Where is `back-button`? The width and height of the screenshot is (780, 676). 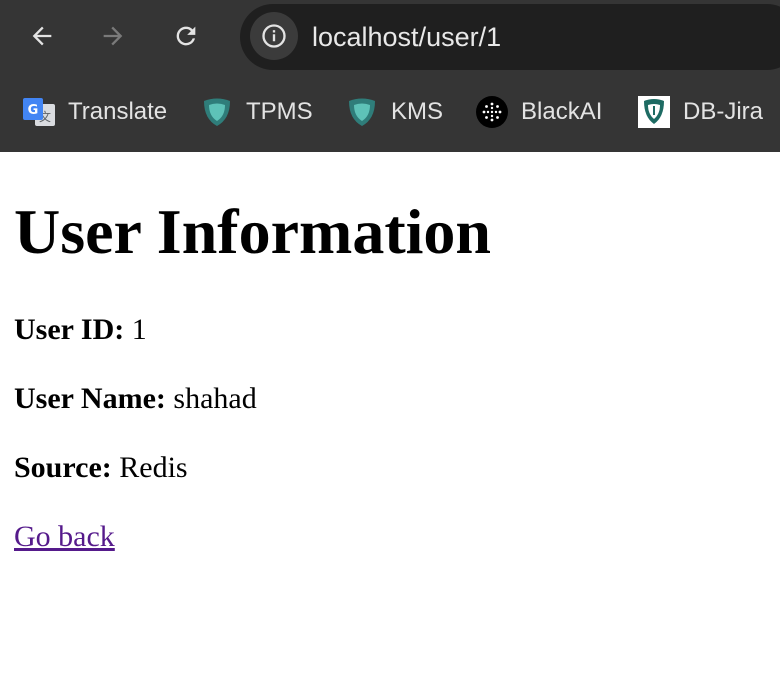 back-button is located at coordinates (42, 36).